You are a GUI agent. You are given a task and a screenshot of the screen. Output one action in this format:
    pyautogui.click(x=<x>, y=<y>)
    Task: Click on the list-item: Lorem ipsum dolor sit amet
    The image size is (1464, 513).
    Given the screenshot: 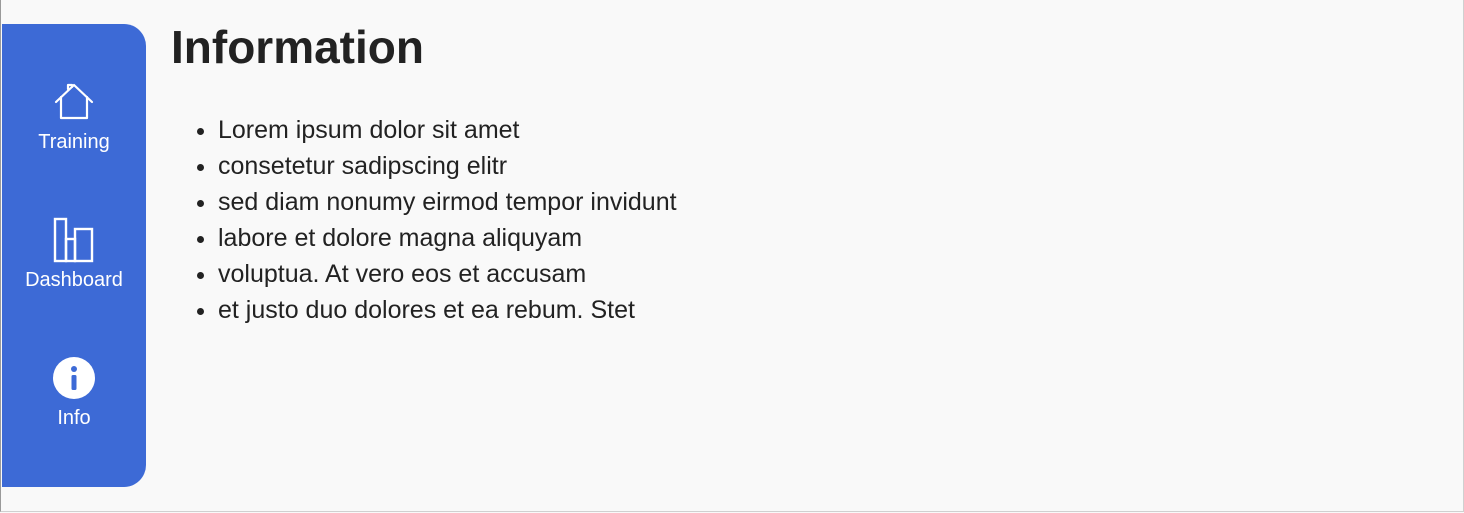 What is the action you would take?
    pyautogui.click(x=829, y=130)
    